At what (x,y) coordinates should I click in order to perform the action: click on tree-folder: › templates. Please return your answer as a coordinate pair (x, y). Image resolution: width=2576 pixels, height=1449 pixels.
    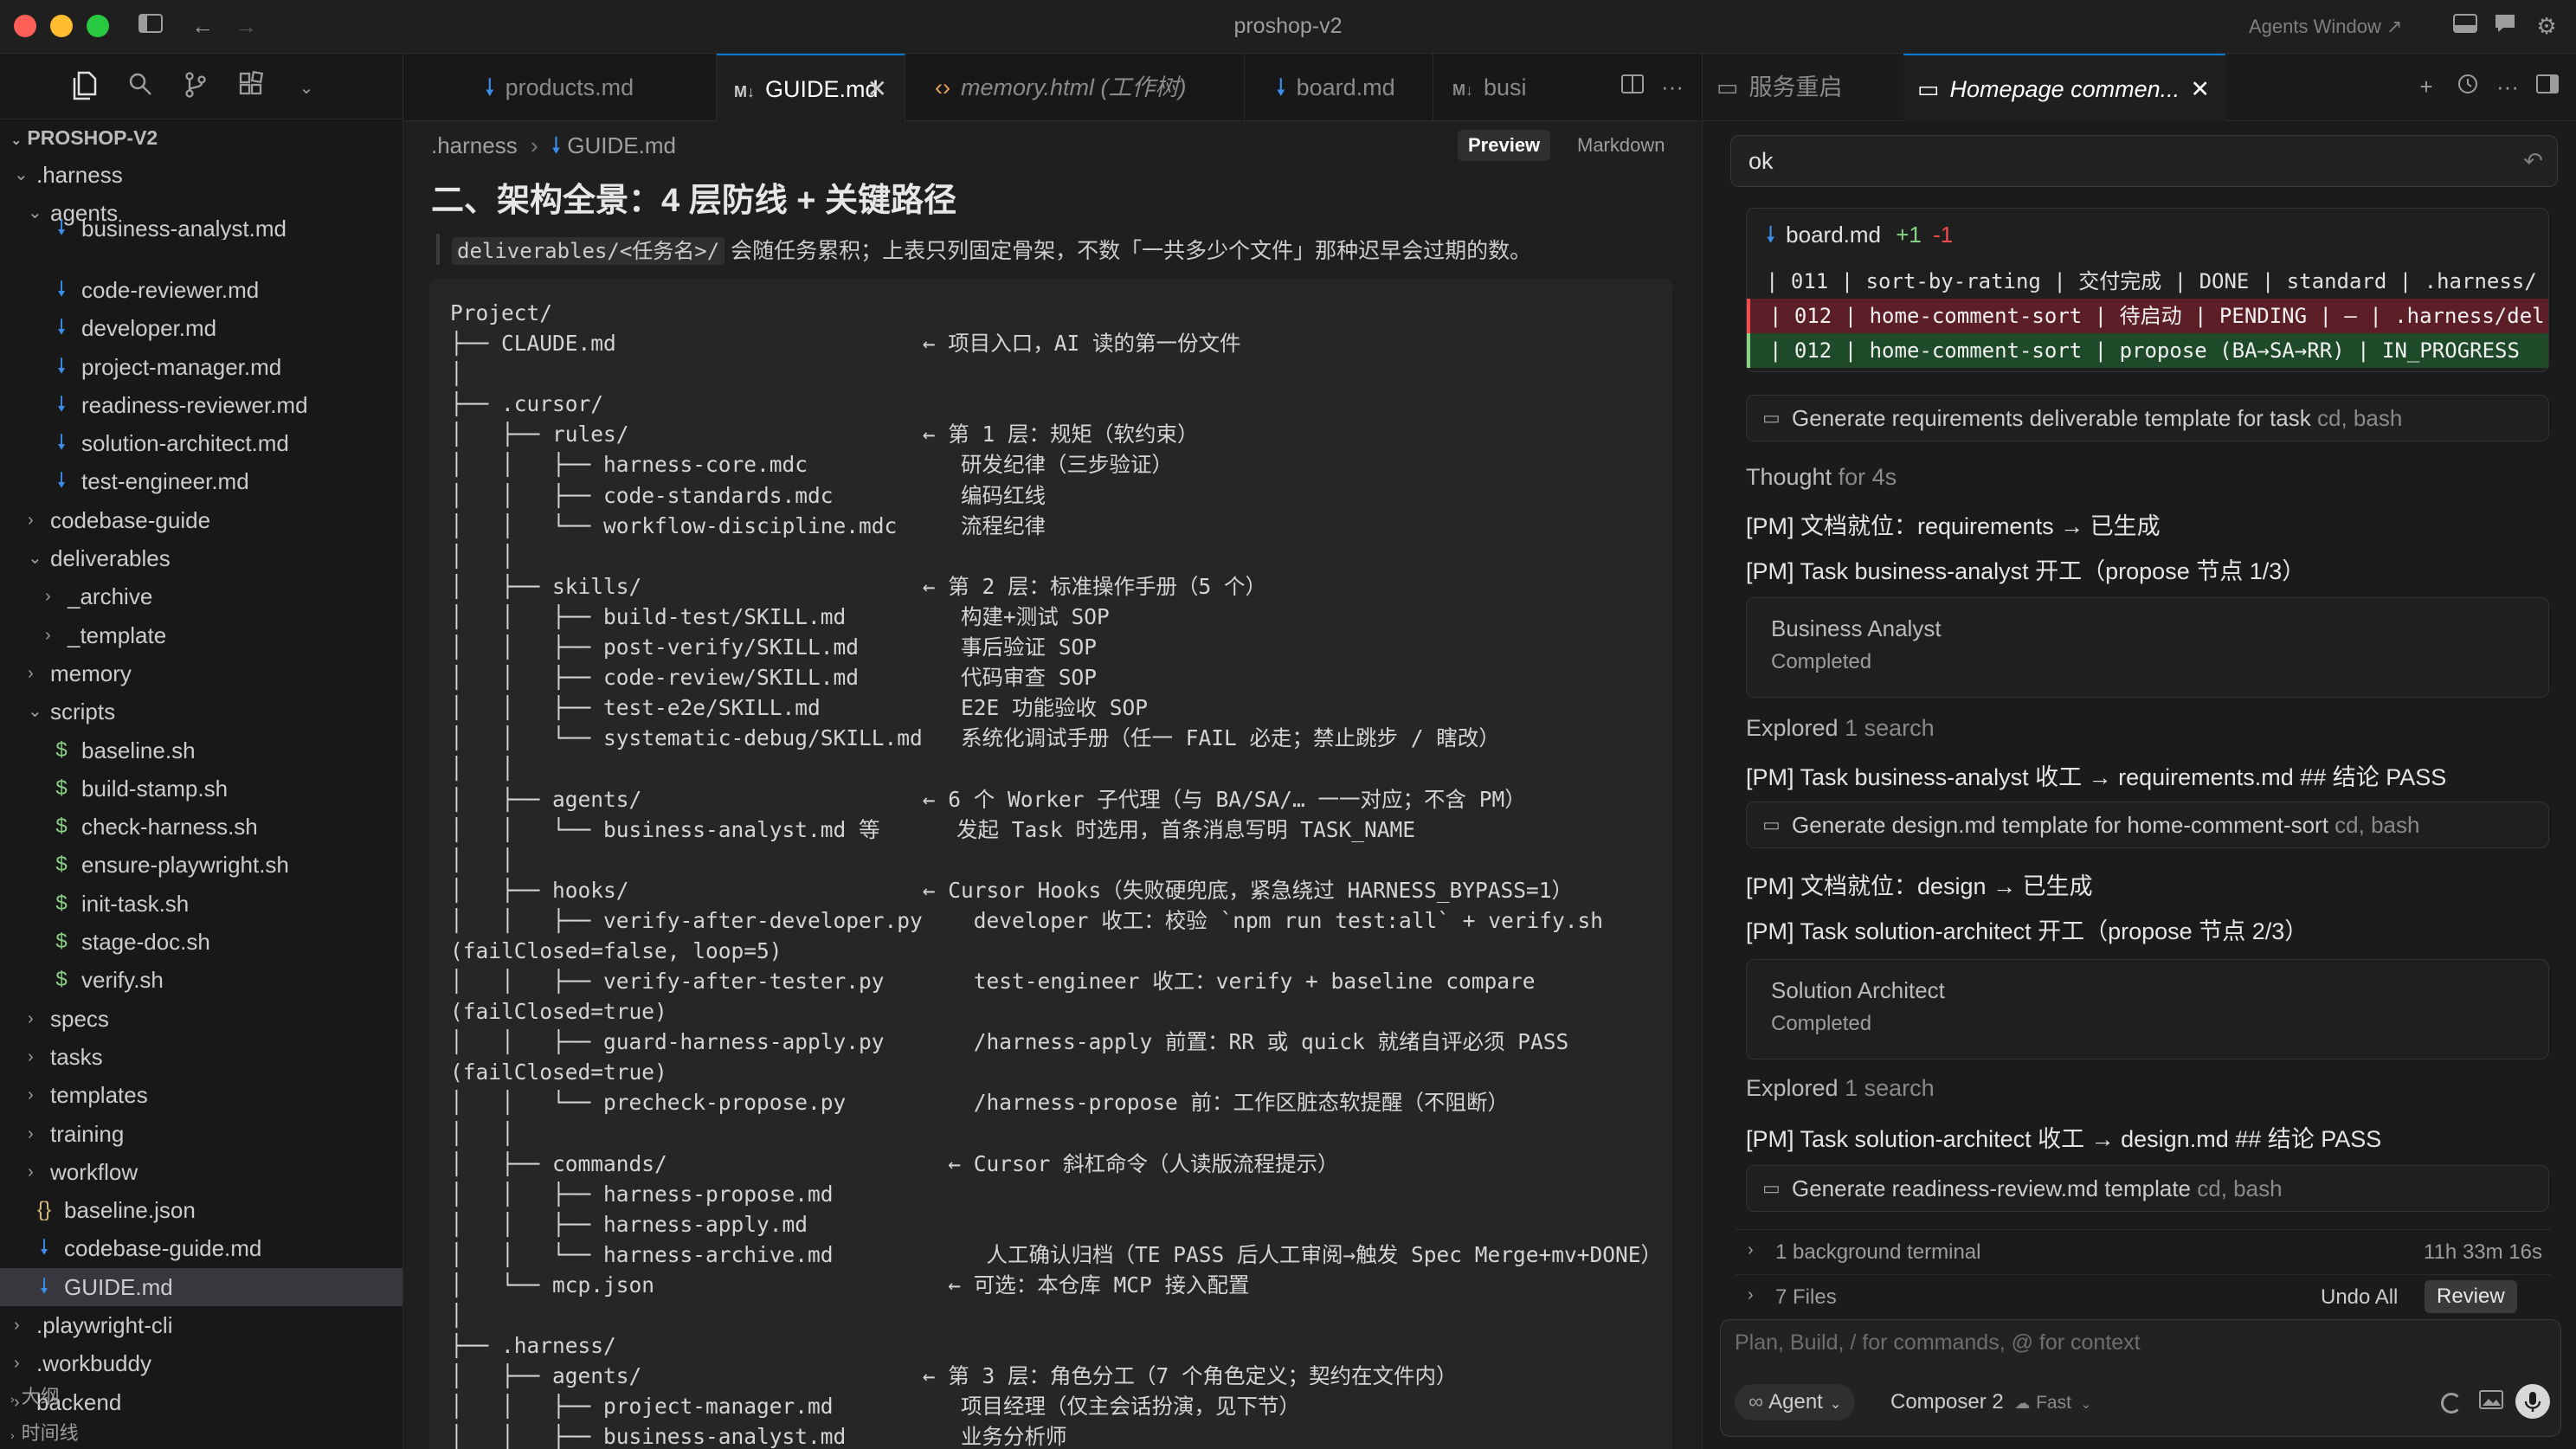
    Looking at the image, I should click on (201, 1095).